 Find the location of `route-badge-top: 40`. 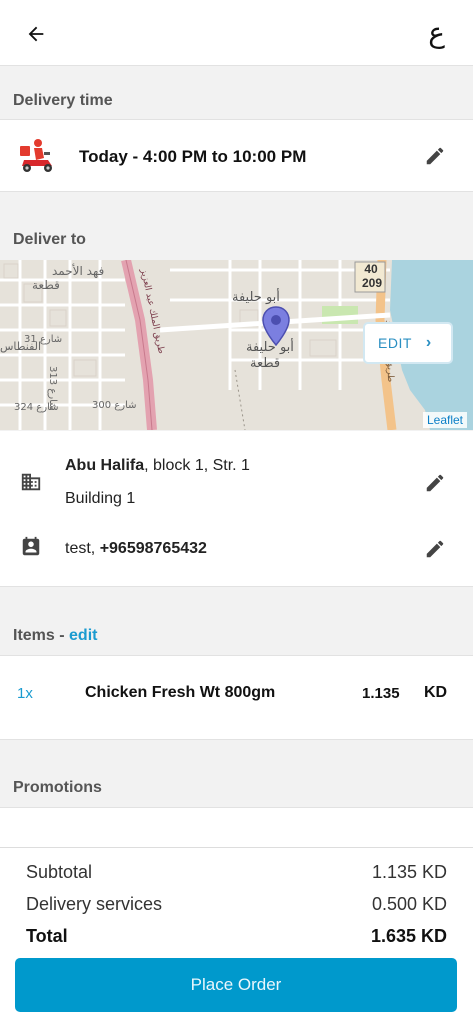

route-badge-top: 40 is located at coordinates (371, 269).